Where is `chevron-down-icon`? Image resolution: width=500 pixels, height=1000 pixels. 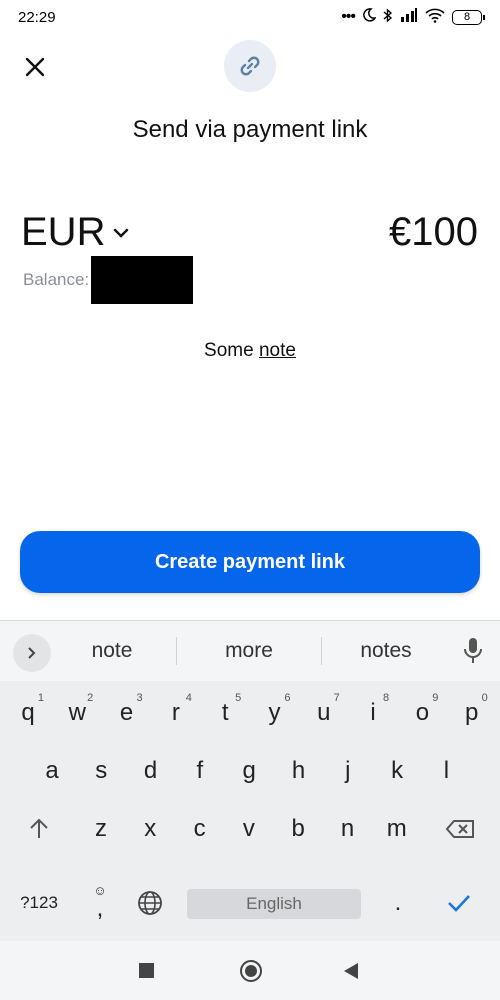 chevron-down-icon is located at coordinates (121, 233).